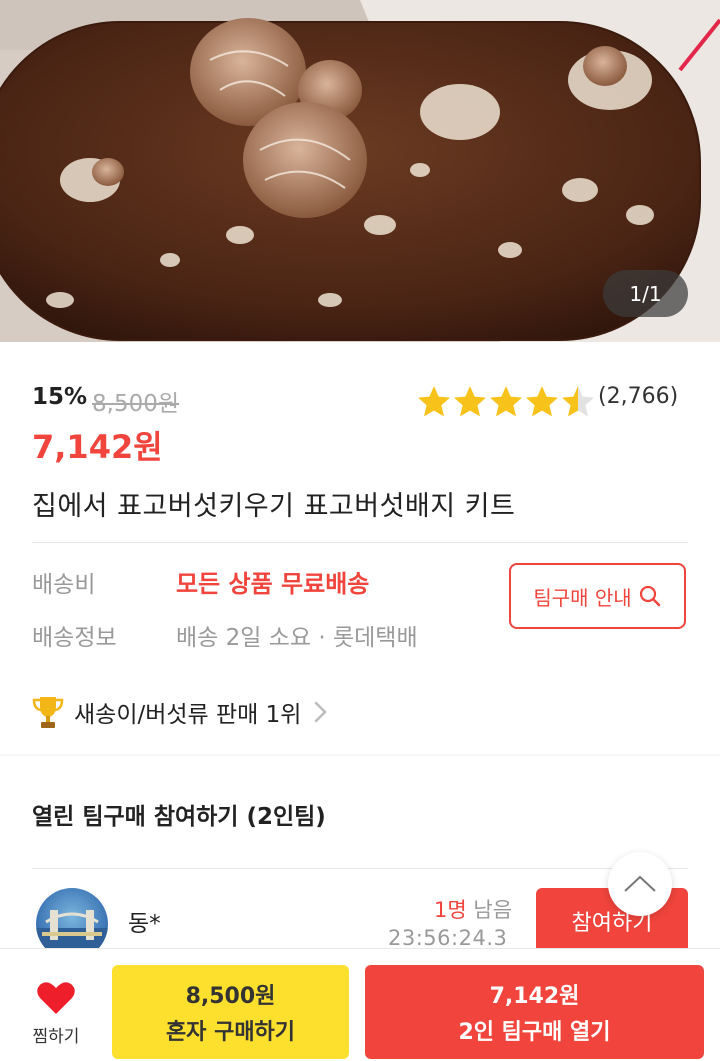 This screenshot has height=1061, width=720. Describe the element at coordinates (582, 597) in the screenshot. I see `team-guide-label: 팀구매 안내` at that location.